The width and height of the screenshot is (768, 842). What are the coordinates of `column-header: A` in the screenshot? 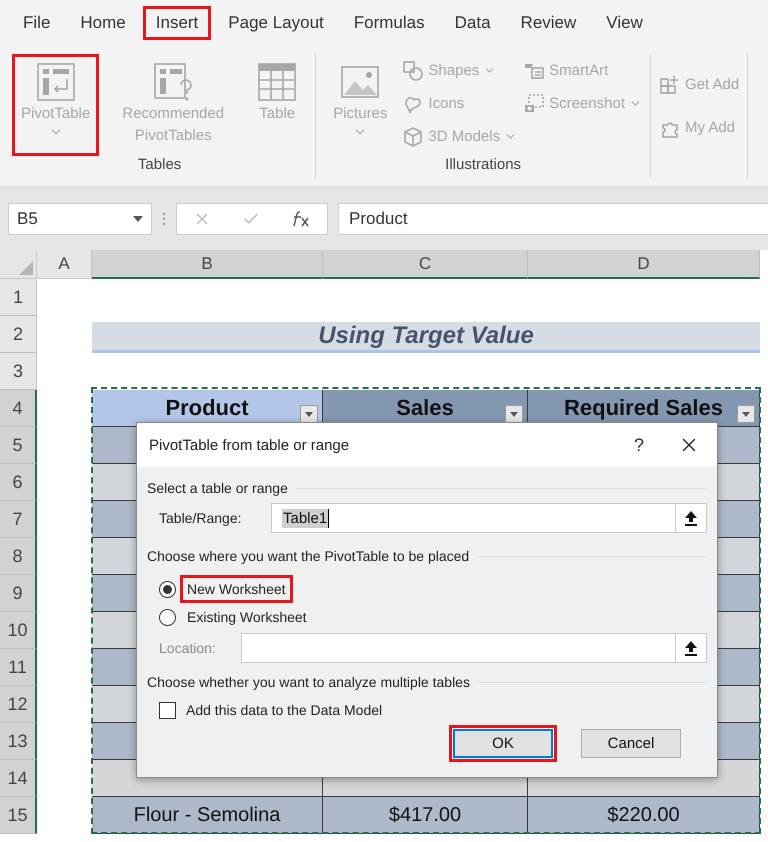 It's located at (64, 264).